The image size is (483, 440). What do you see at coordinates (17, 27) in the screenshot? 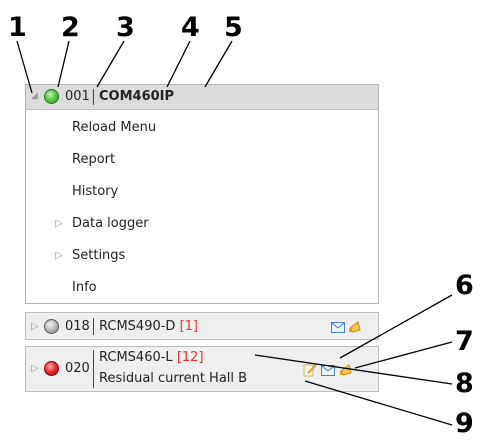
I see `callout-1: 1` at bounding box center [17, 27].